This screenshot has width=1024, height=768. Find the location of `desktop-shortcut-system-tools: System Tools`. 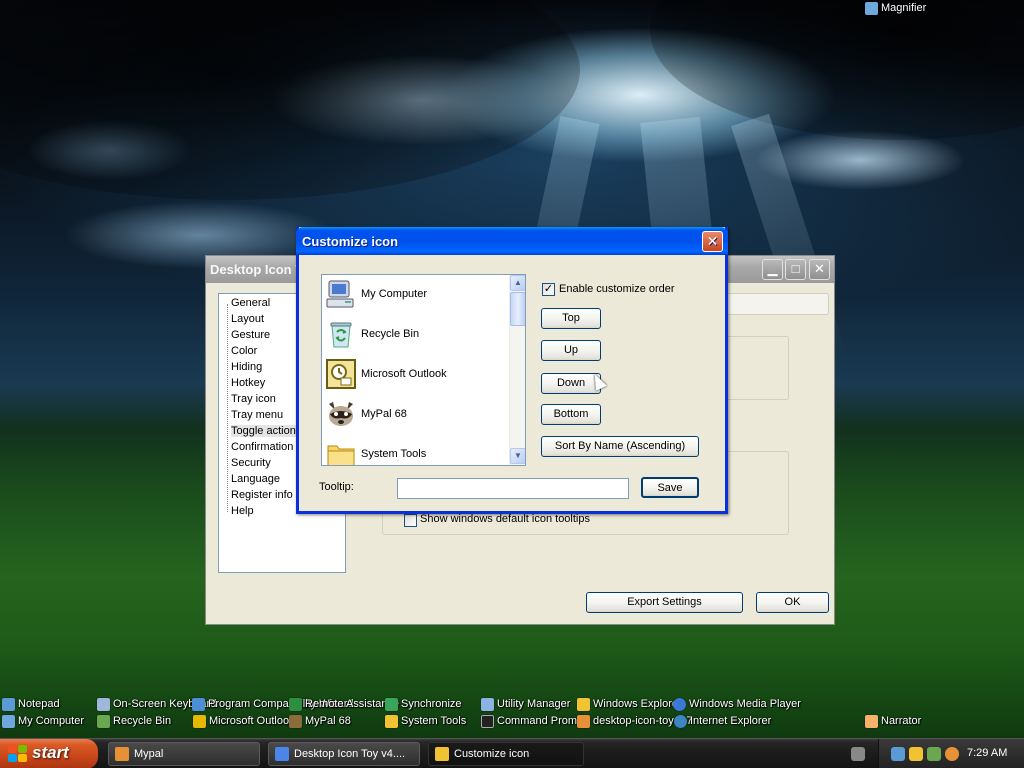

desktop-shortcut-system-tools: System Tools is located at coordinates (425, 721).